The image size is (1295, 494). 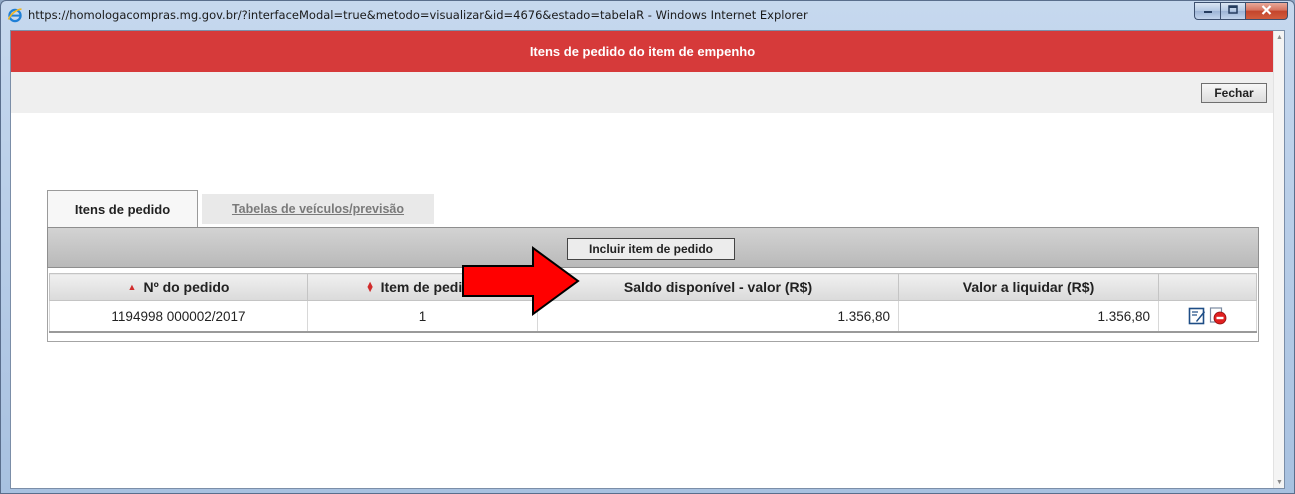 I want to click on action-bar: Incluir item de pedido, so click(x=653, y=247).